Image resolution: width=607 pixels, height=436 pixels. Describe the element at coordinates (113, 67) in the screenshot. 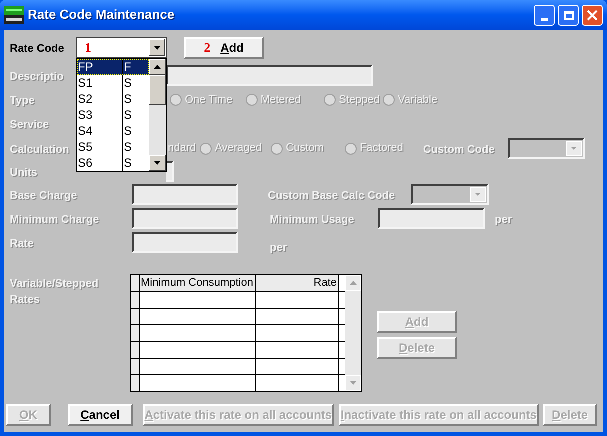

I see `list-item: FP F` at that location.